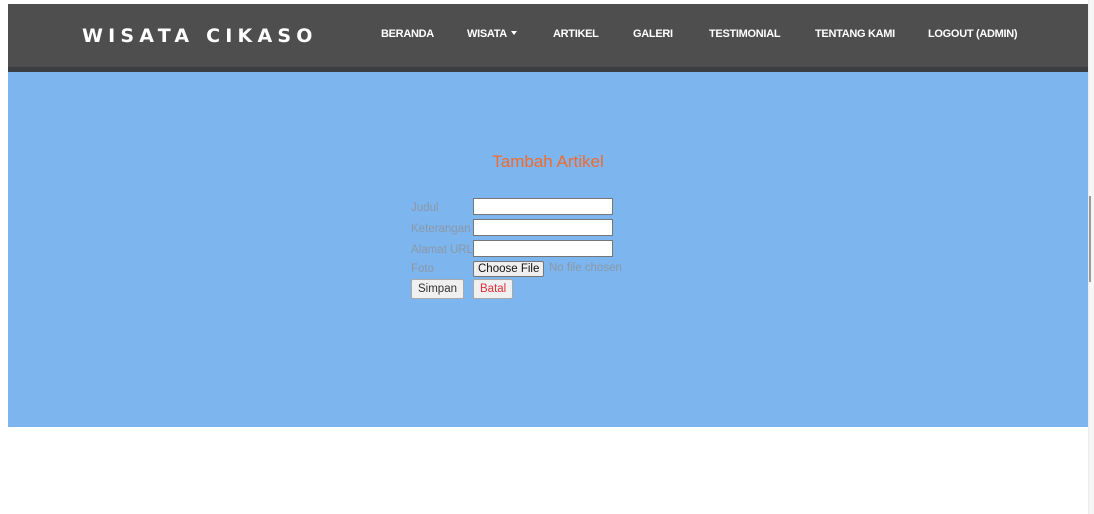  Describe the element at coordinates (576, 34) in the screenshot. I see `nav-item-artikel: ARTIKEL` at that location.